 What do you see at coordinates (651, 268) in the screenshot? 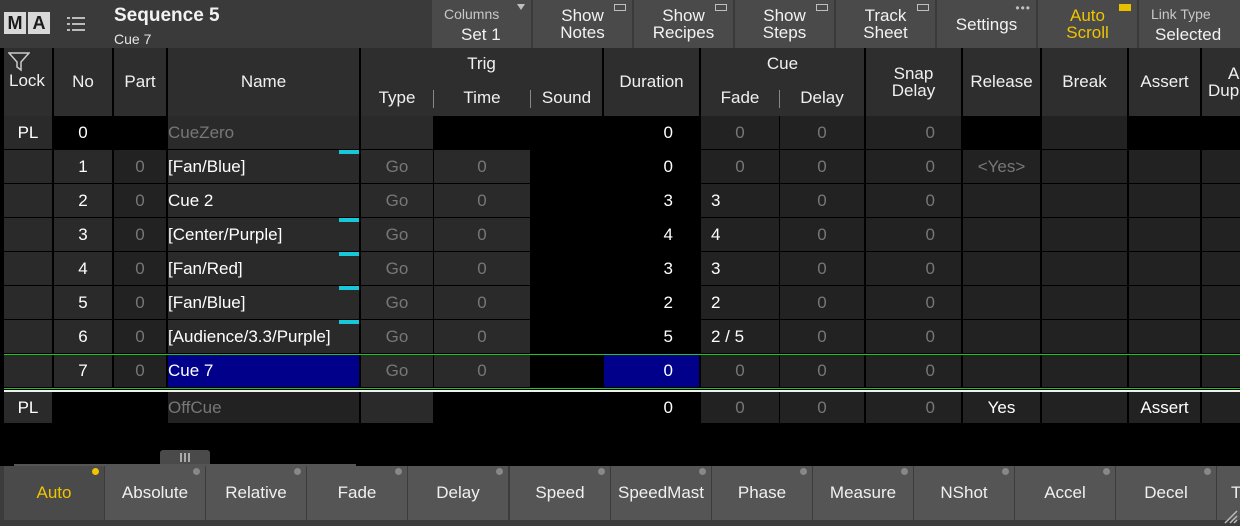
I see `cell-duration: 3` at bounding box center [651, 268].